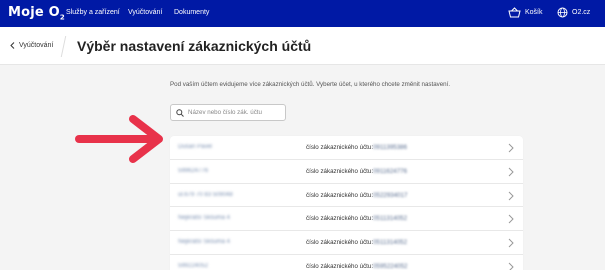 This screenshot has width=605, height=270. I want to click on moje-o2-logo: Moje O2, so click(36, 13).